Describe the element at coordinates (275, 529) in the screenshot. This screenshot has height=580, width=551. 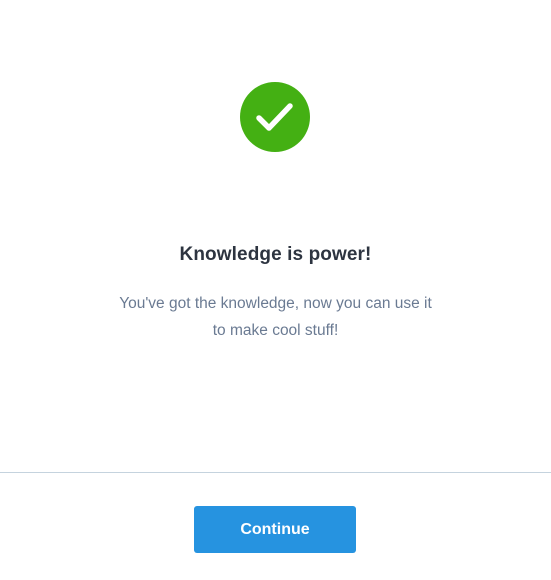
I see `continue-button: Continue` at that location.